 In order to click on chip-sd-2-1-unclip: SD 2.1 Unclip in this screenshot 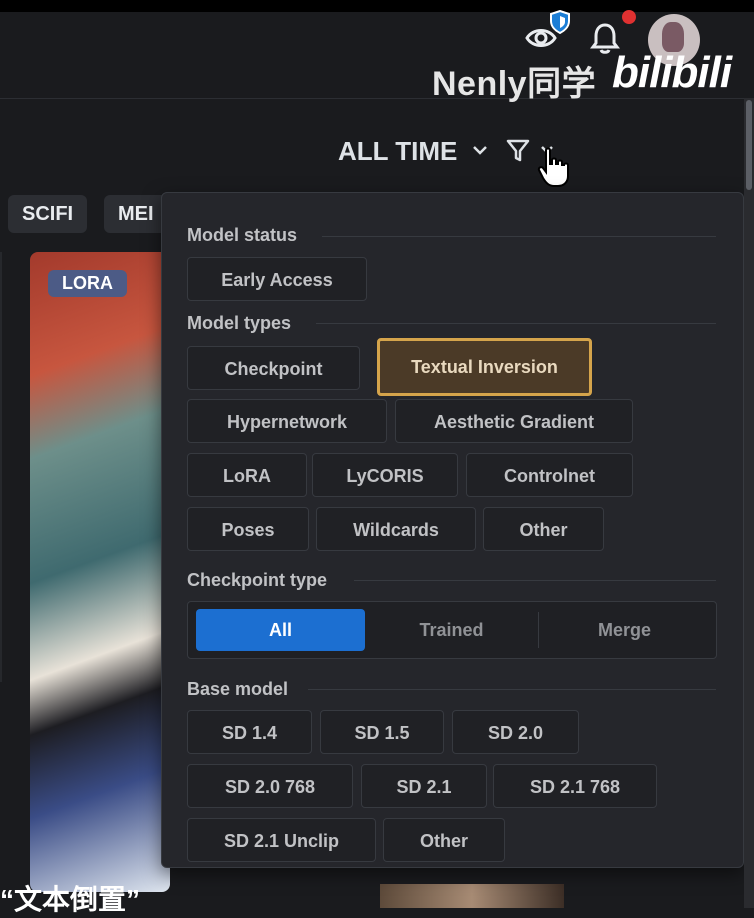, I will do `click(281, 840)`.